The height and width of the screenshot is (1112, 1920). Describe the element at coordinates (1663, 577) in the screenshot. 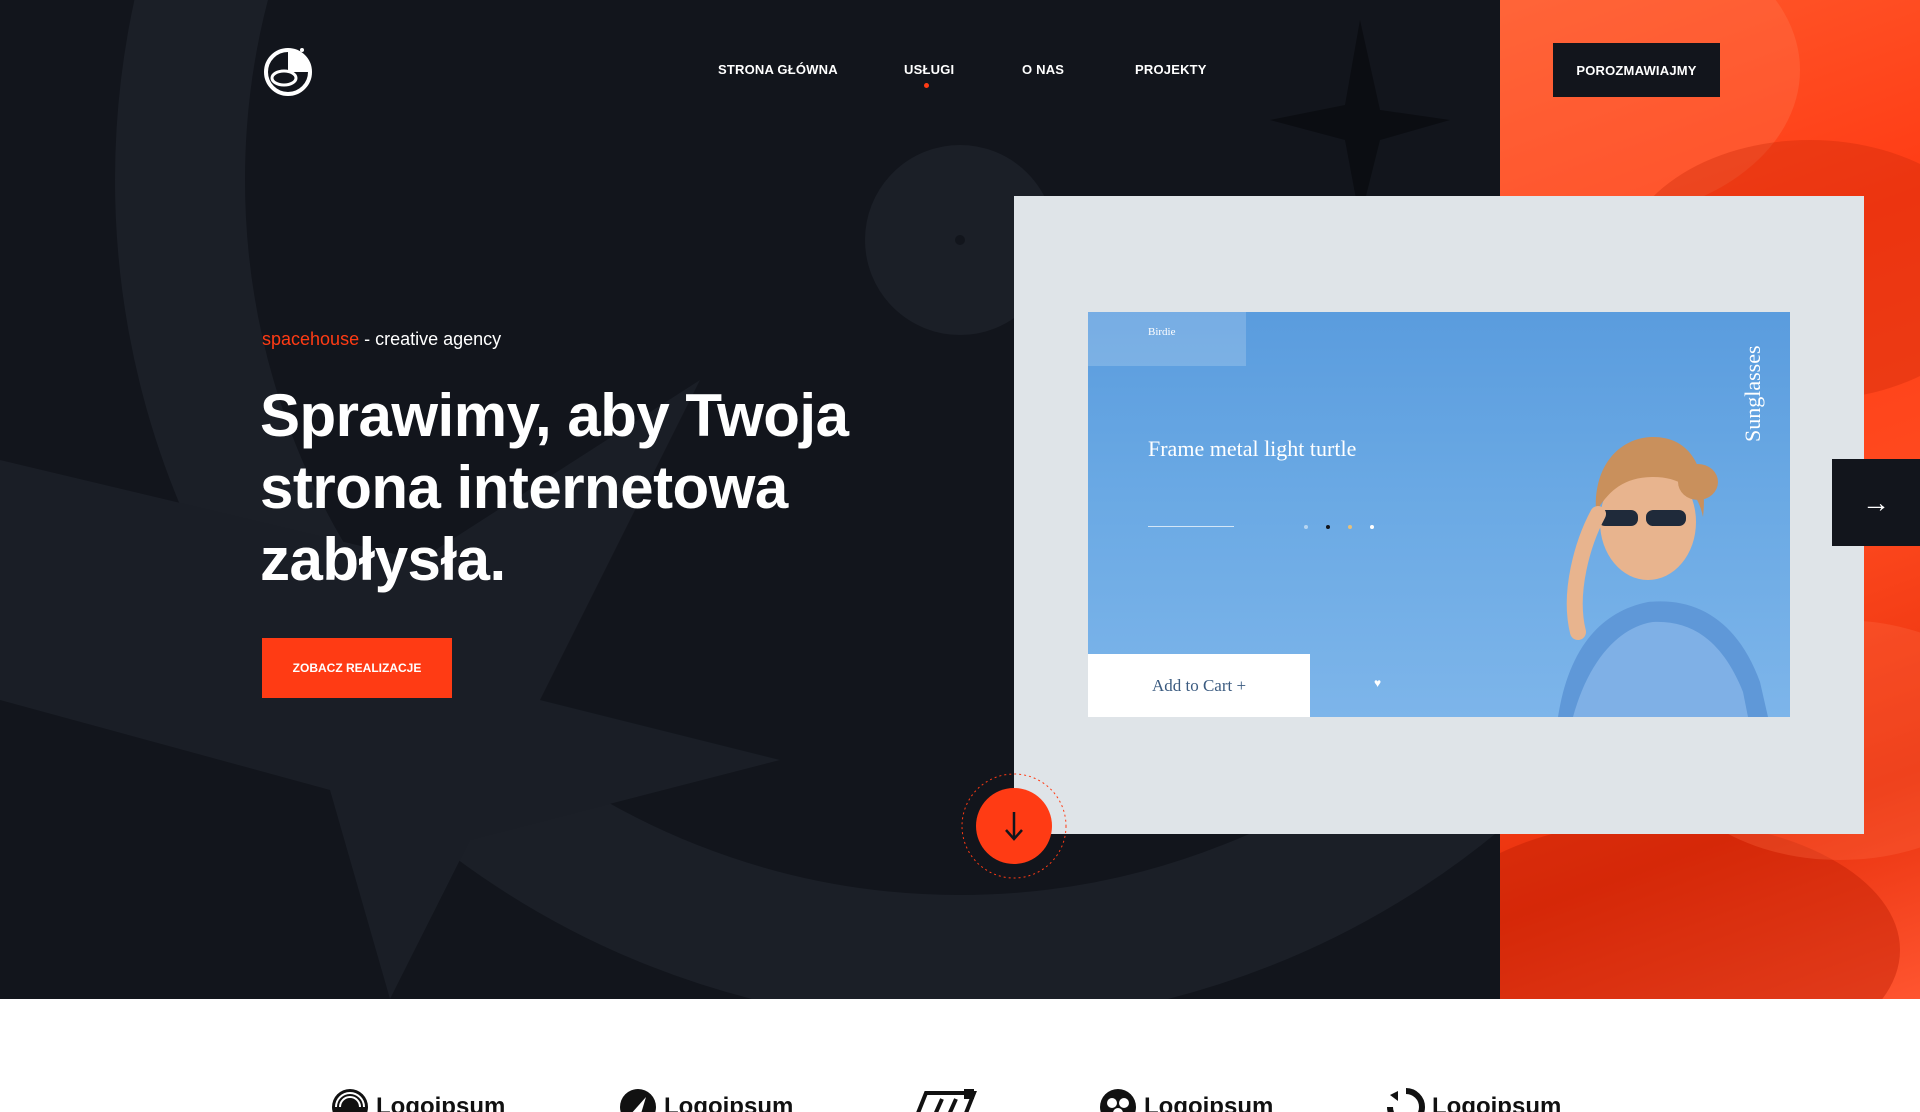

I see `model-photo` at that location.